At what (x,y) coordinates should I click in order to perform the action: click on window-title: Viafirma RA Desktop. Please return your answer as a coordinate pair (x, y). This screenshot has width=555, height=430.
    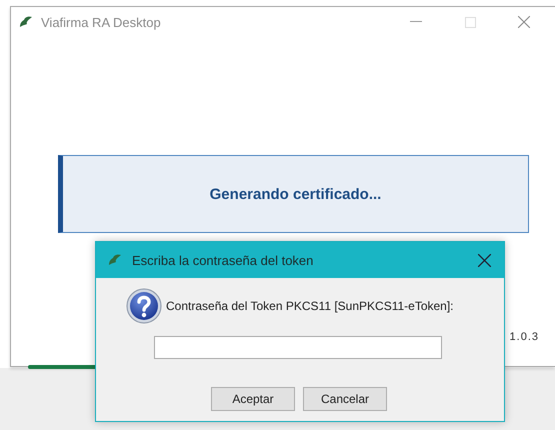
    Looking at the image, I should click on (101, 22).